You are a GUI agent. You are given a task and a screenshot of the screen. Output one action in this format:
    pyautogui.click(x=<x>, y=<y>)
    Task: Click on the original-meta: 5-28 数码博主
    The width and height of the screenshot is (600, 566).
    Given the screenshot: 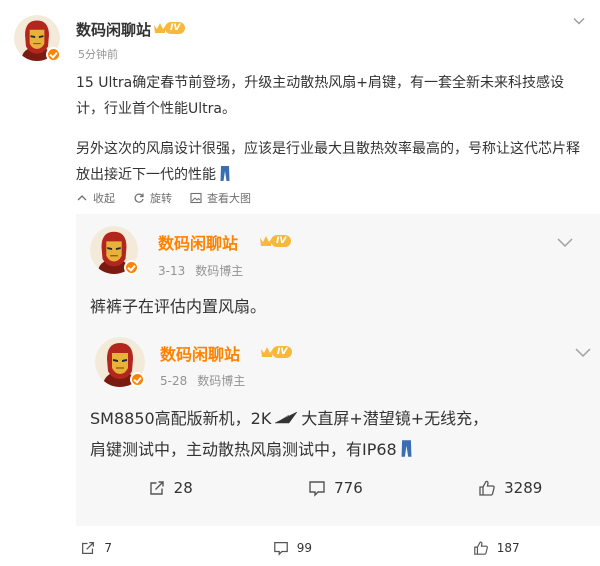 What is the action you would take?
    pyautogui.click(x=202, y=380)
    